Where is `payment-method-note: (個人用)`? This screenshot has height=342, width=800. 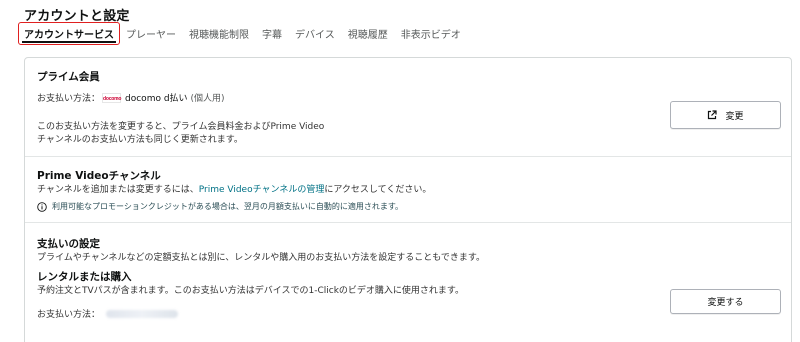 payment-method-note: (個人用) is located at coordinates (207, 99).